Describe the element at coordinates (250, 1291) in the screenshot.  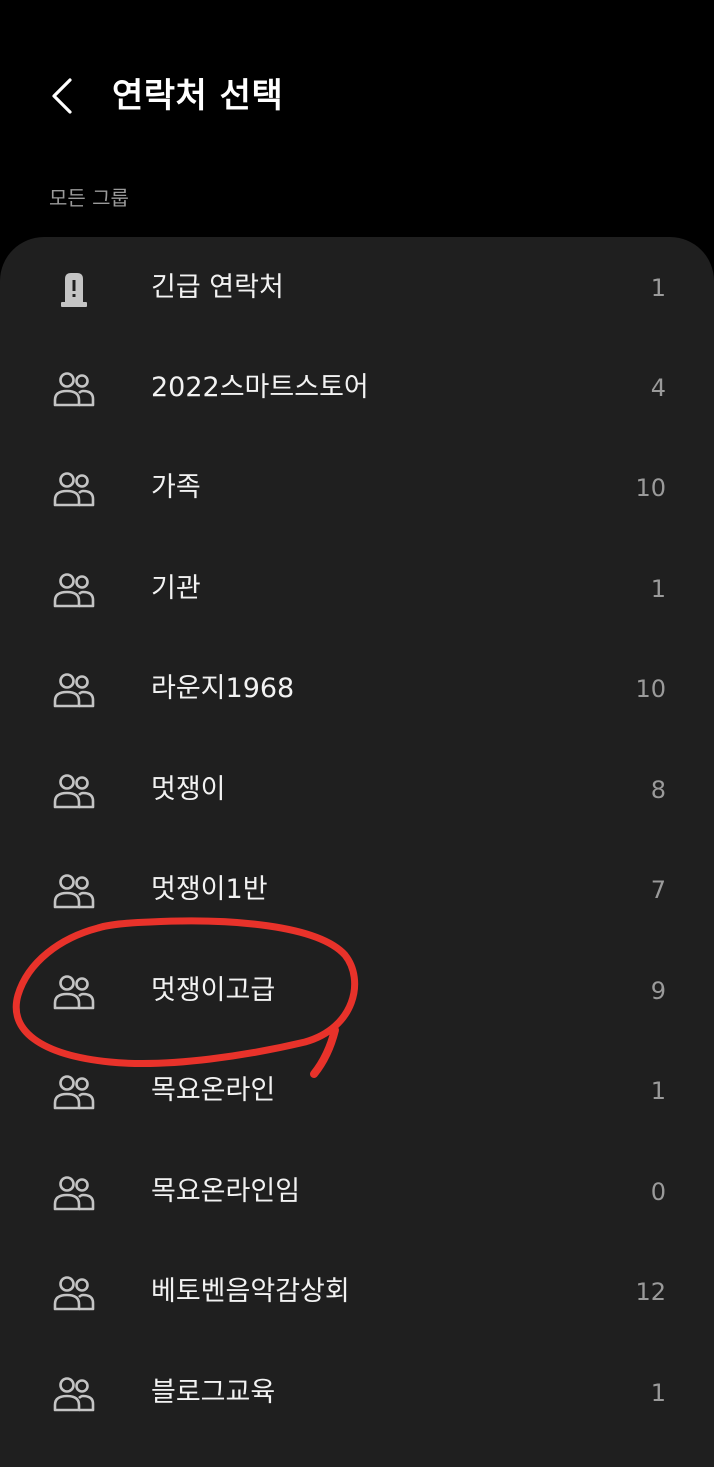
I see `group-label: 베토벤음악감상회` at that location.